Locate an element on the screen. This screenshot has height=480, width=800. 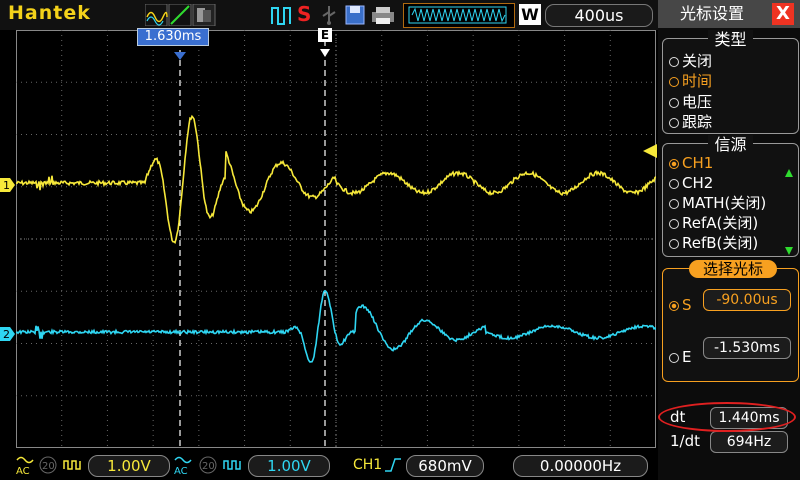
type-option-track: 跟踪 is located at coordinates (690, 122).